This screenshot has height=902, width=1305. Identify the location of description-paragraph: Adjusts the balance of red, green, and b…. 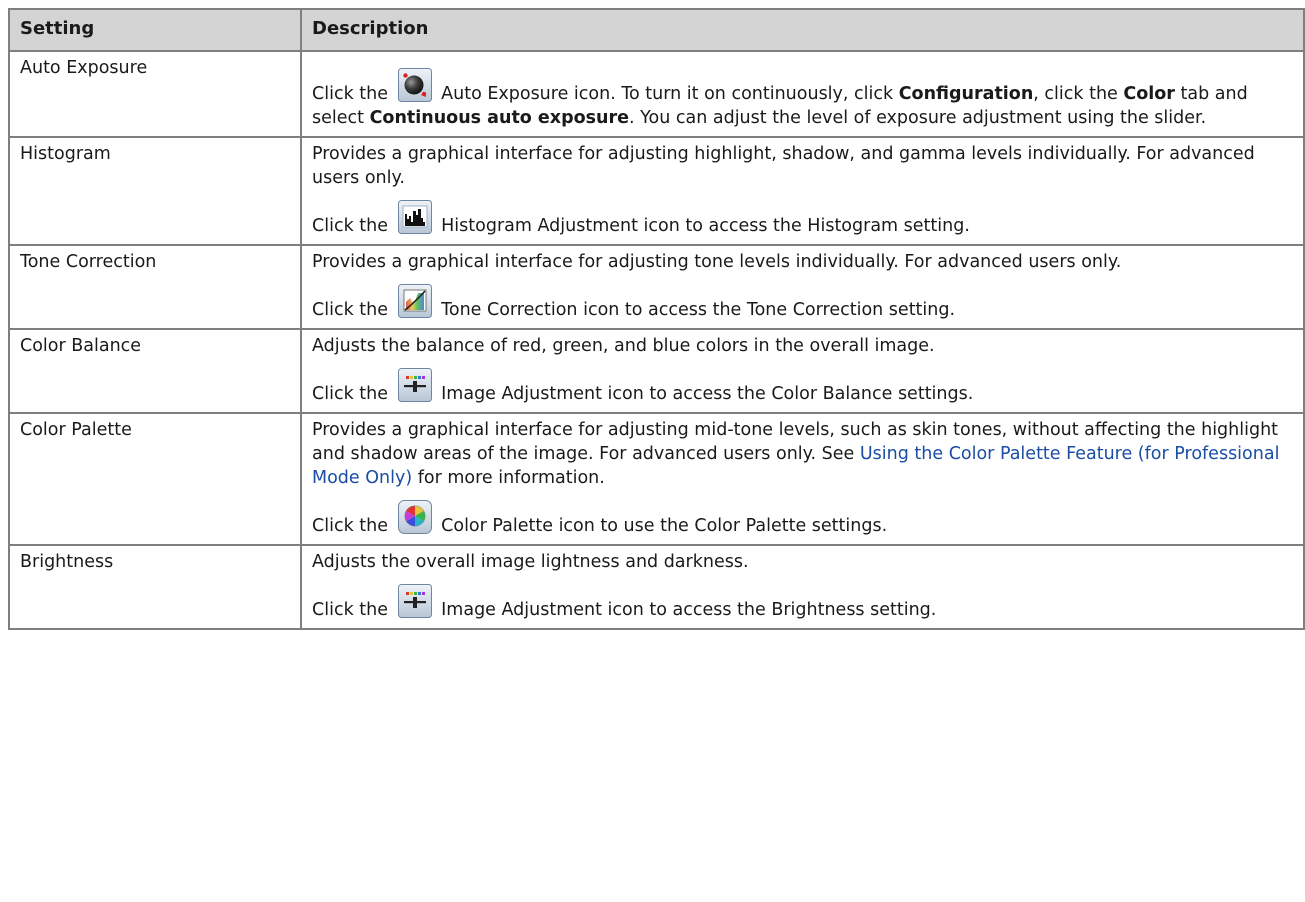
(623, 346).